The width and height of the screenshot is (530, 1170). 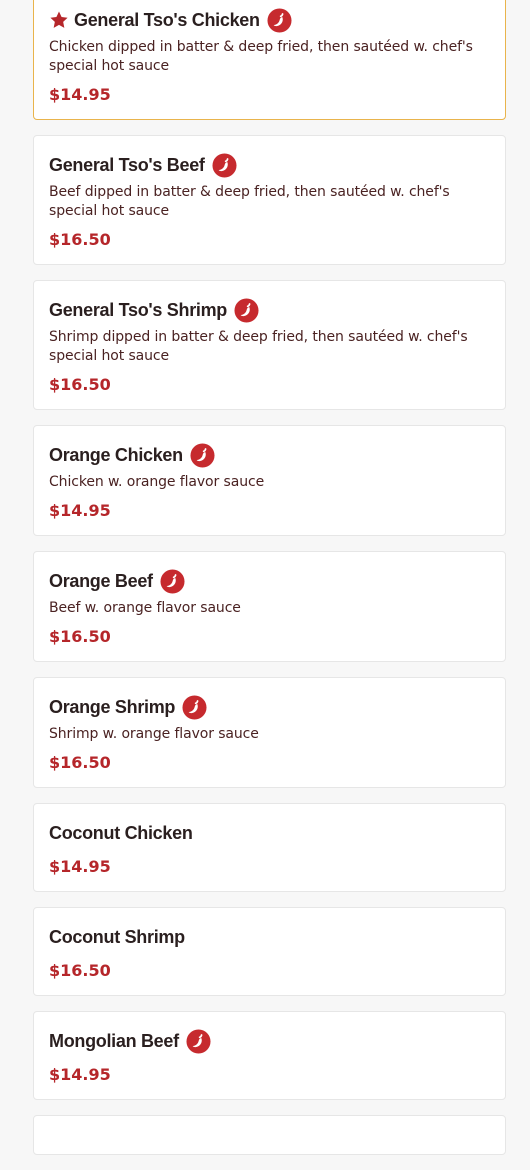 What do you see at coordinates (138, 309) in the screenshot?
I see `menu-item-name: General Tso's Shrimp` at bounding box center [138, 309].